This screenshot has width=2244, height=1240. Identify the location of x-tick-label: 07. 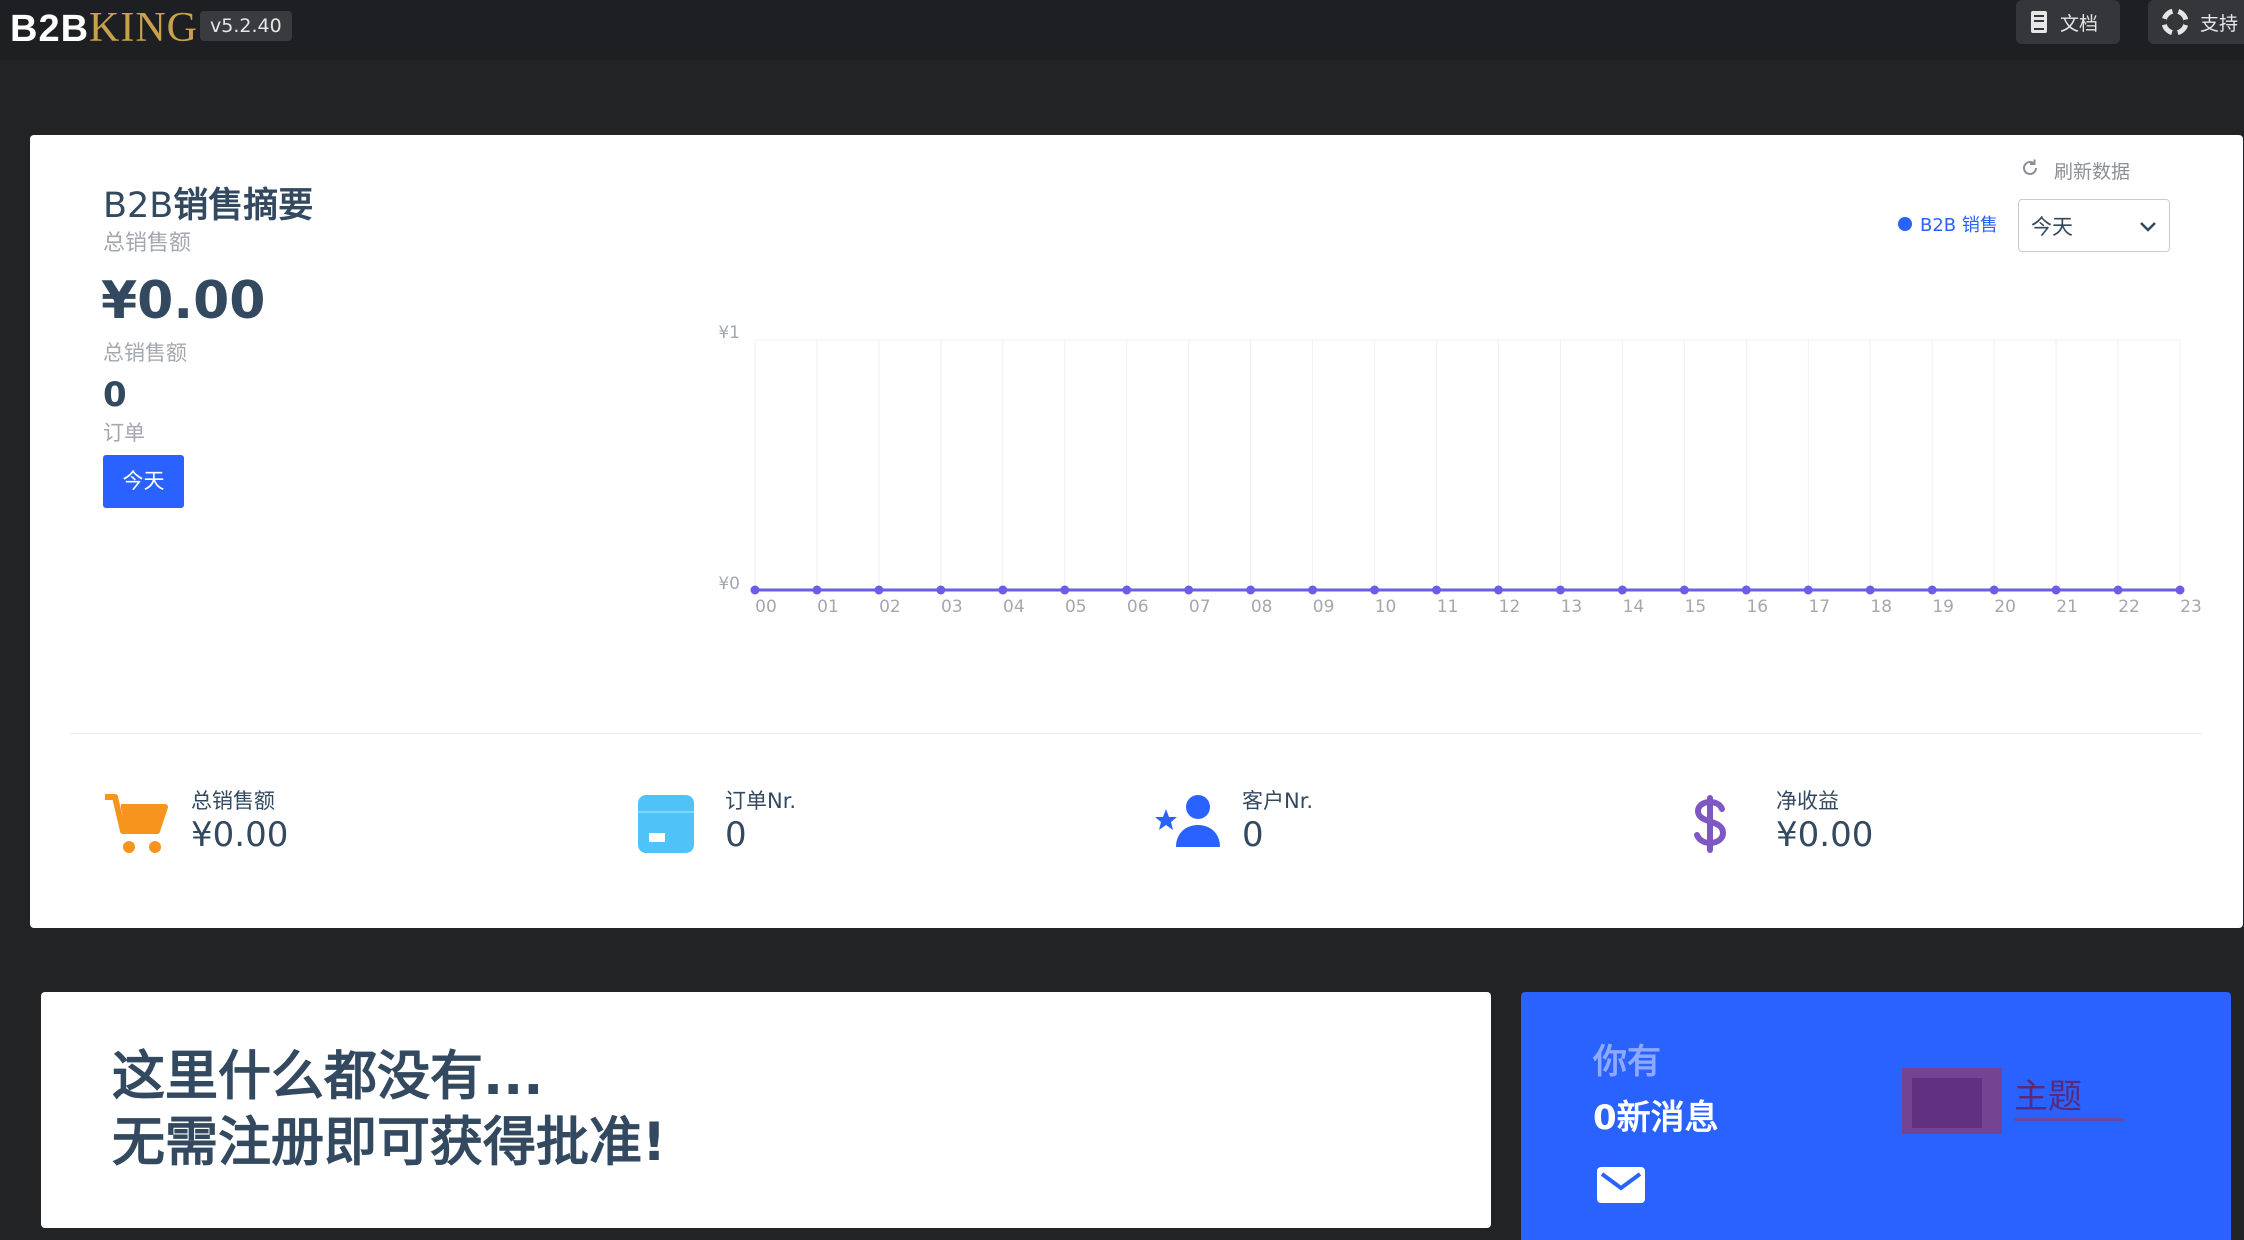
(1200, 607).